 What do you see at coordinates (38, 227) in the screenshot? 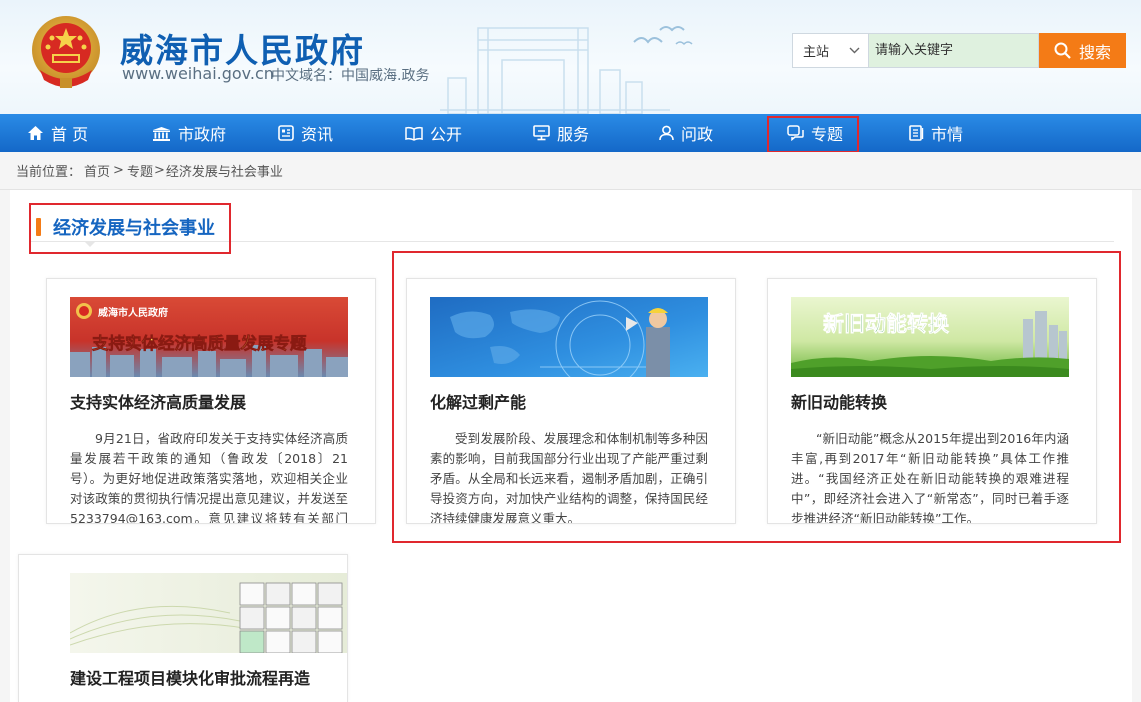
I see `section-marker` at bounding box center [38, 227].